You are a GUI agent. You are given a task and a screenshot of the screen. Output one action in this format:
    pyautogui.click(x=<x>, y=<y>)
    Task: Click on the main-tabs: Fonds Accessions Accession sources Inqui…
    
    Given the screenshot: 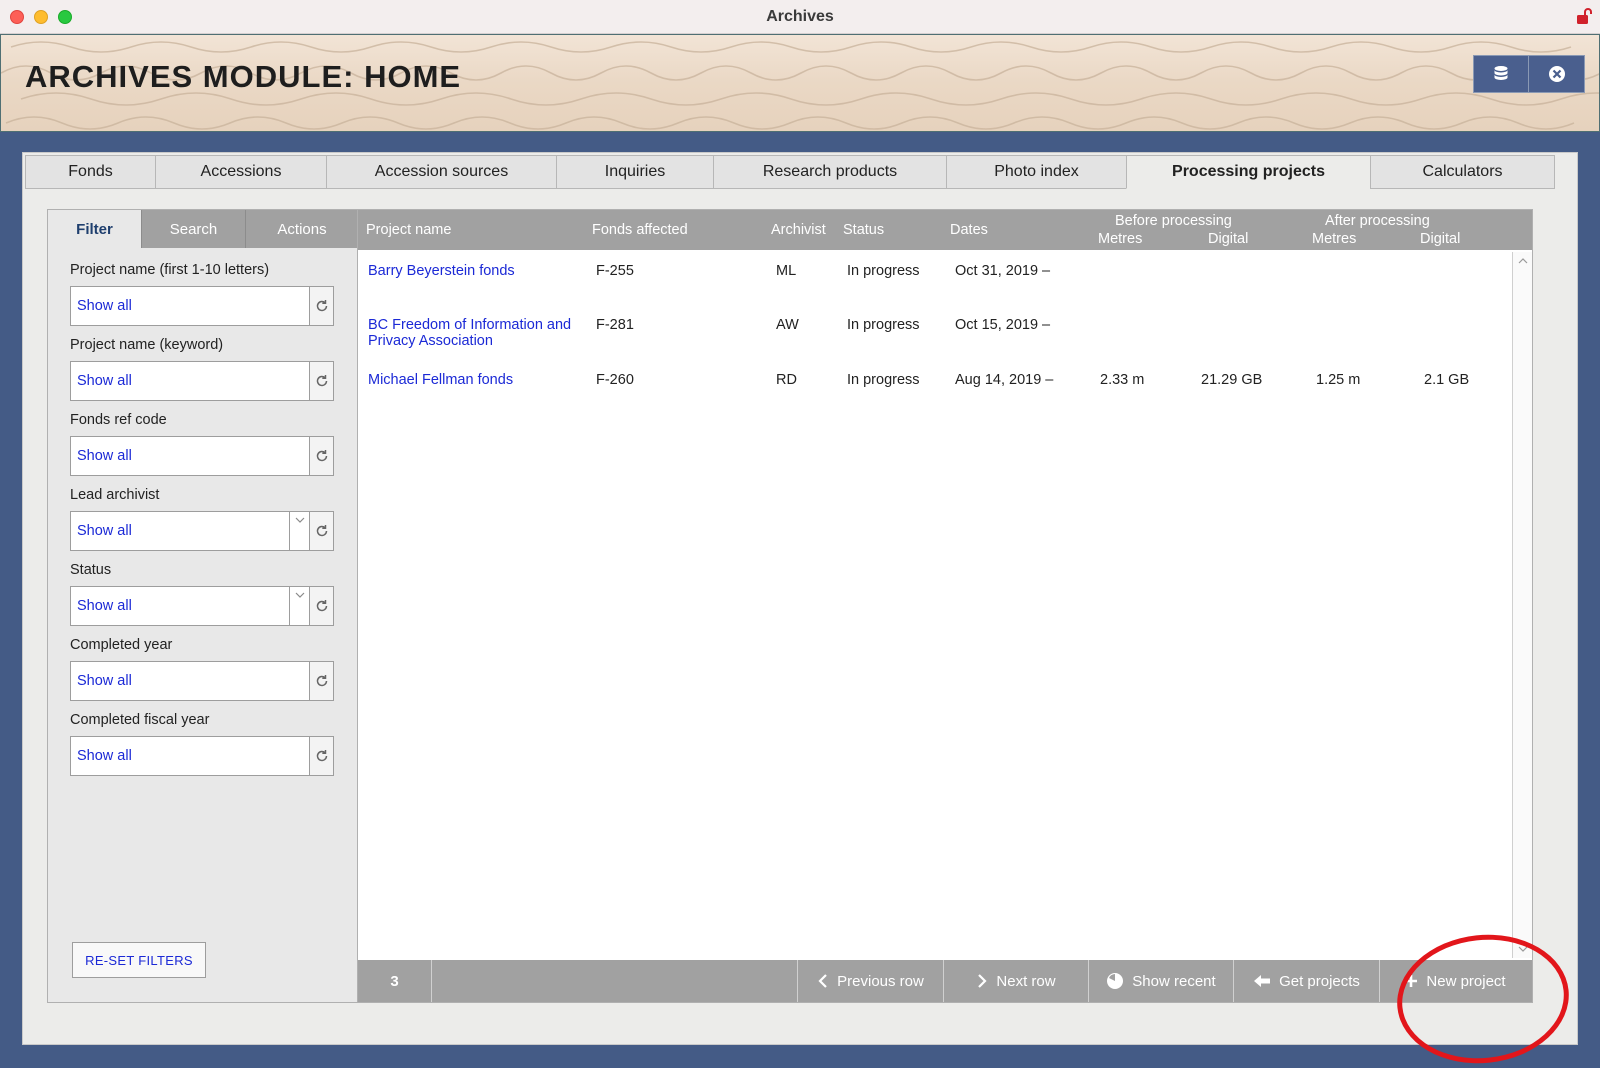 What is the action you would take?
    pyautogui.click(x=800, y=172)
    